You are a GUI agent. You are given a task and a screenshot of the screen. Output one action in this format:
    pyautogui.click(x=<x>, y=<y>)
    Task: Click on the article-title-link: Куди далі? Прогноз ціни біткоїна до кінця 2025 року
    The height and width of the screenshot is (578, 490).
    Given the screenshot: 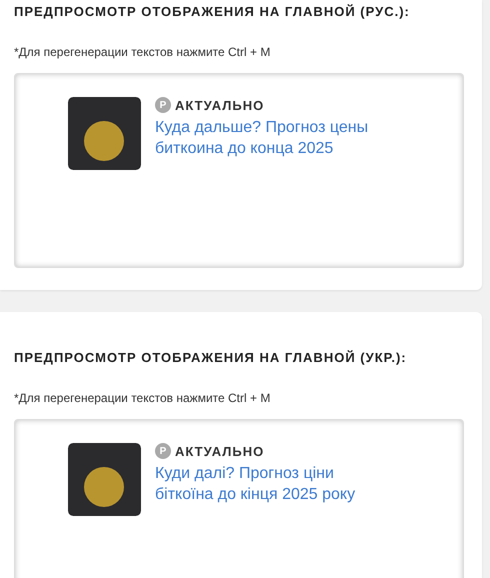 What is the action you would take?
    pyautogui.click(x=275, y=484)
    